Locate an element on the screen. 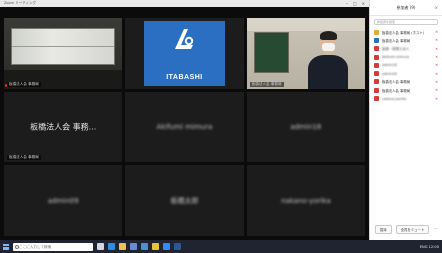 The width and height of the screenshot is (442, 253). whiteboard is located at coordinates (63, 46).